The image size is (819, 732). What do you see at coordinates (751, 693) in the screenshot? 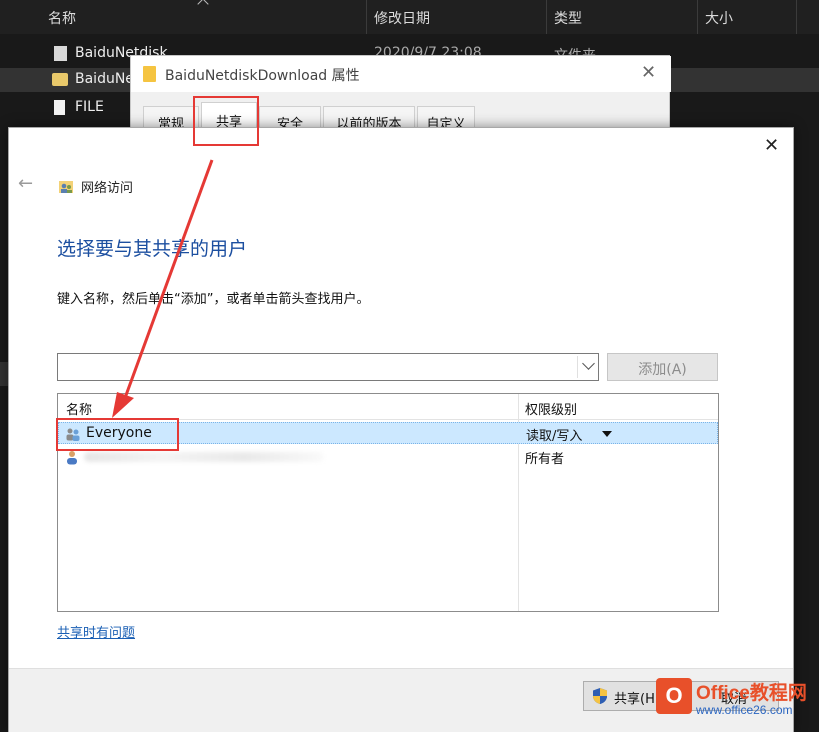
I see `watermark-brand: Office教程网` at bounding box center [751, 693].